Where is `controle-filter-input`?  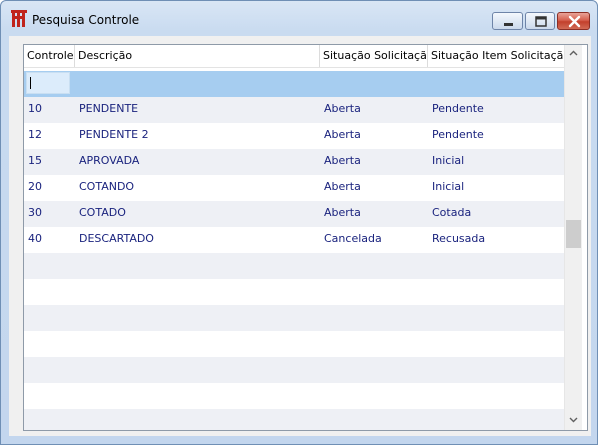
controle-filter-input is located at coordinates (48, 83).